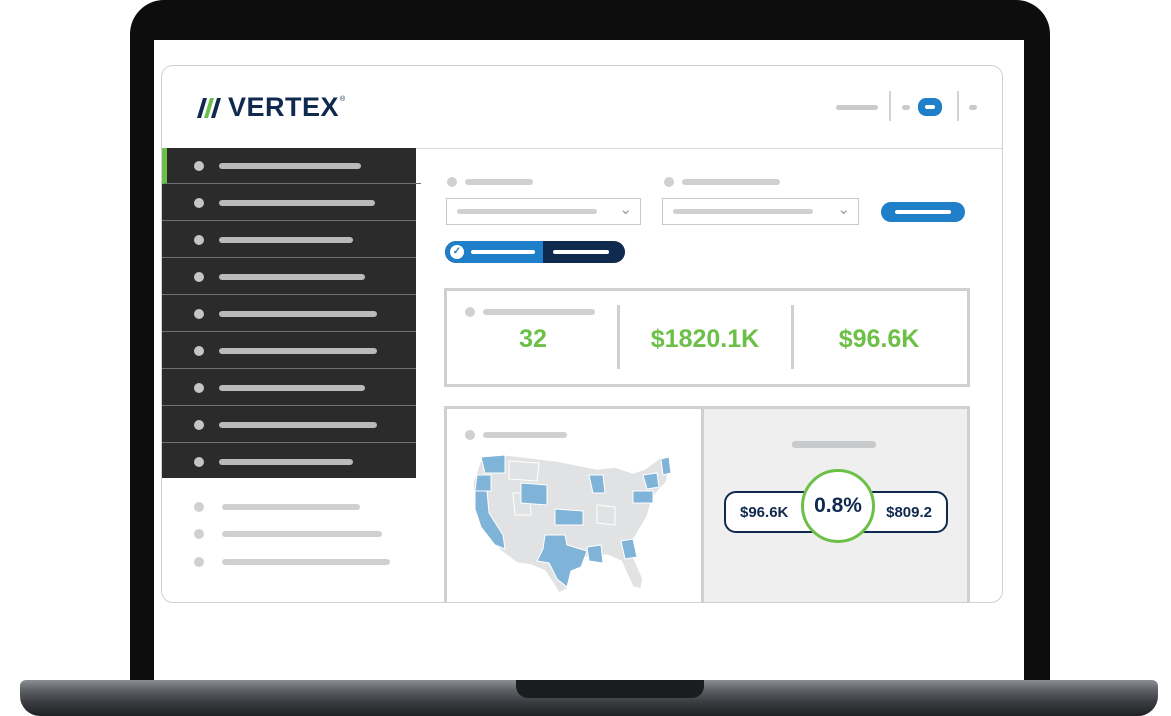 The image size is (1171, 716). Describe the element at coordinates (524, 471) in the screenshot. I see `state-mt` at that location.